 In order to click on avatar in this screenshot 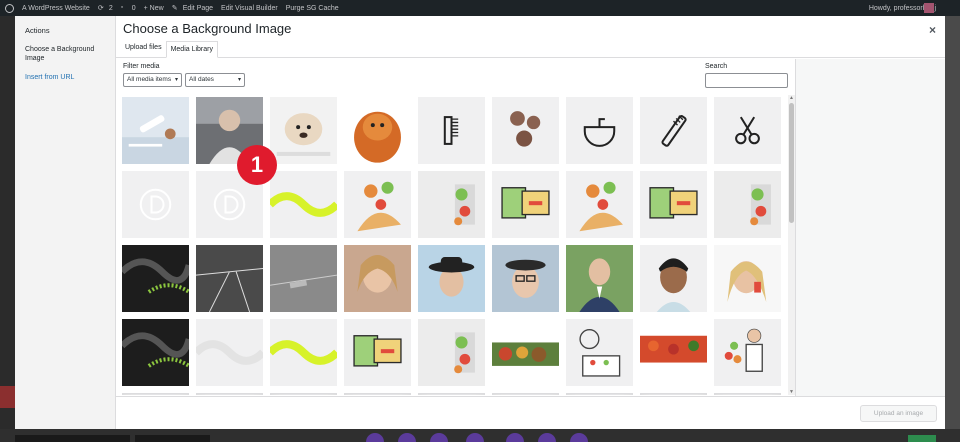, I will do `click(929, 8)`.